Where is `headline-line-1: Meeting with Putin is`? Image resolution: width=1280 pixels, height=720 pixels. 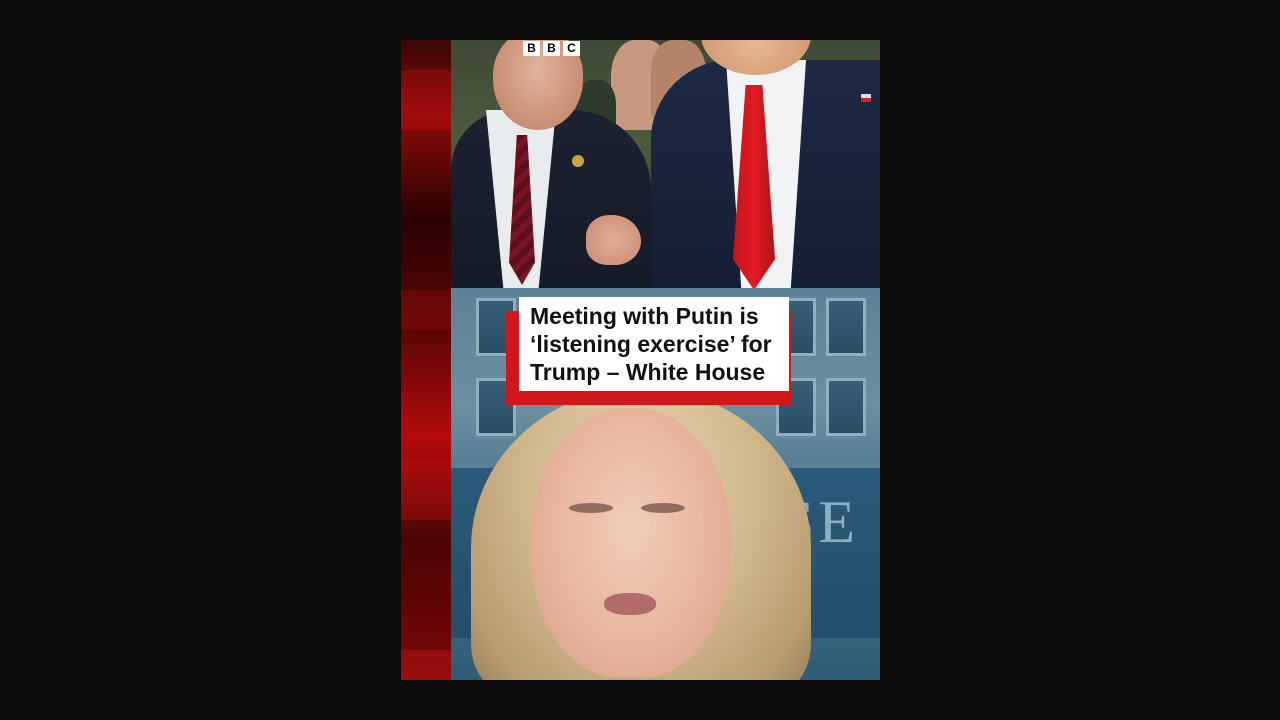
headline-line-1: Meeting with Putin is is located at coordinates (644, 316).